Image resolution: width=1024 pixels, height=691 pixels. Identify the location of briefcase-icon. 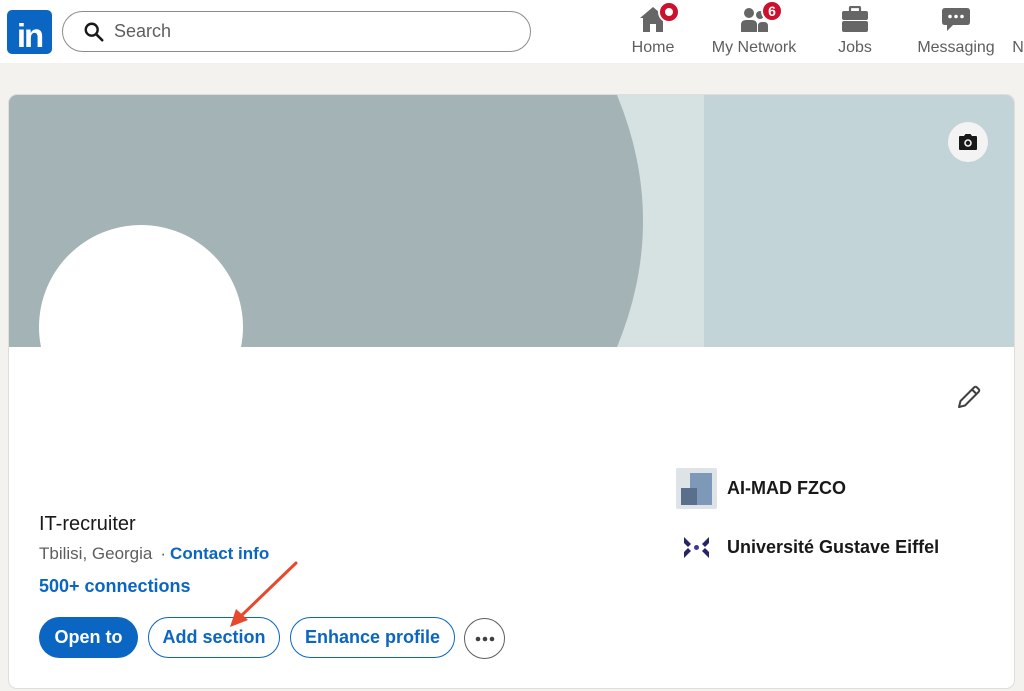
(855, 19).